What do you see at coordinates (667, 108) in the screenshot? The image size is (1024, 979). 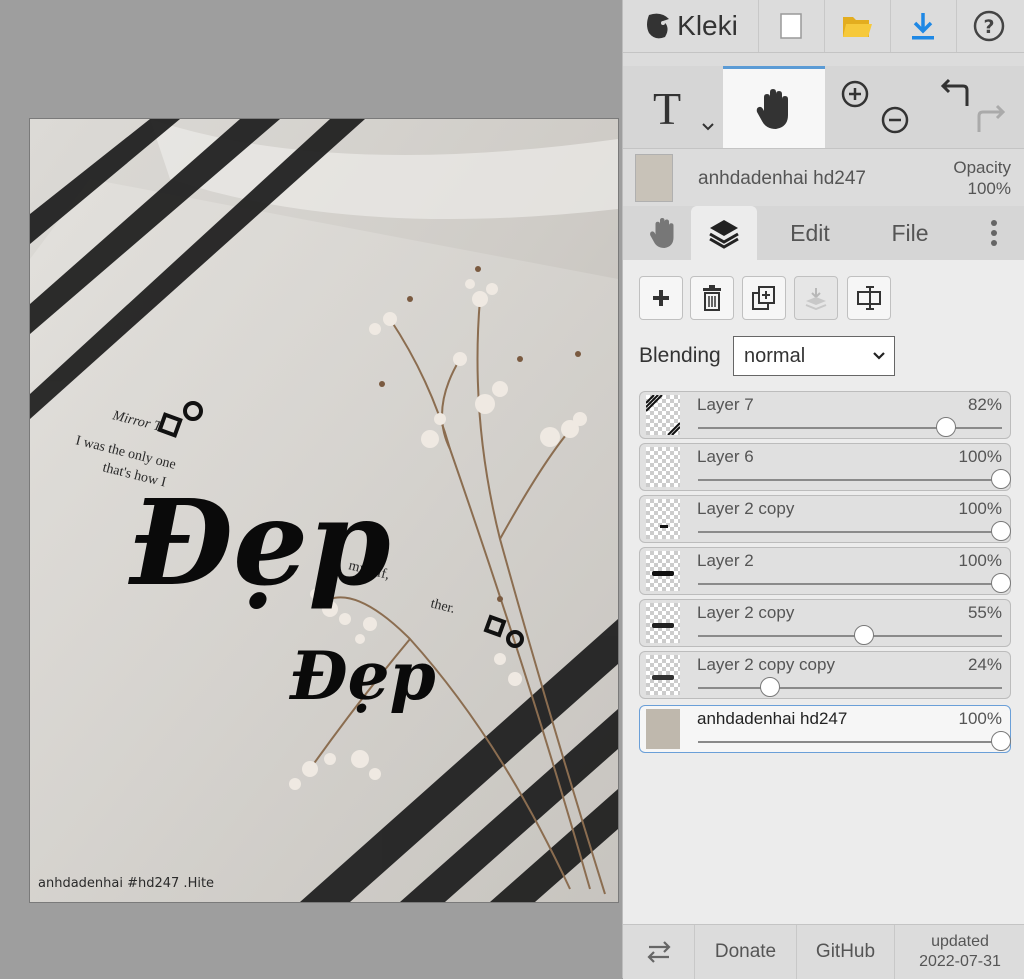 I see `text-tool-icon: T` at bounding box center [667, 108].